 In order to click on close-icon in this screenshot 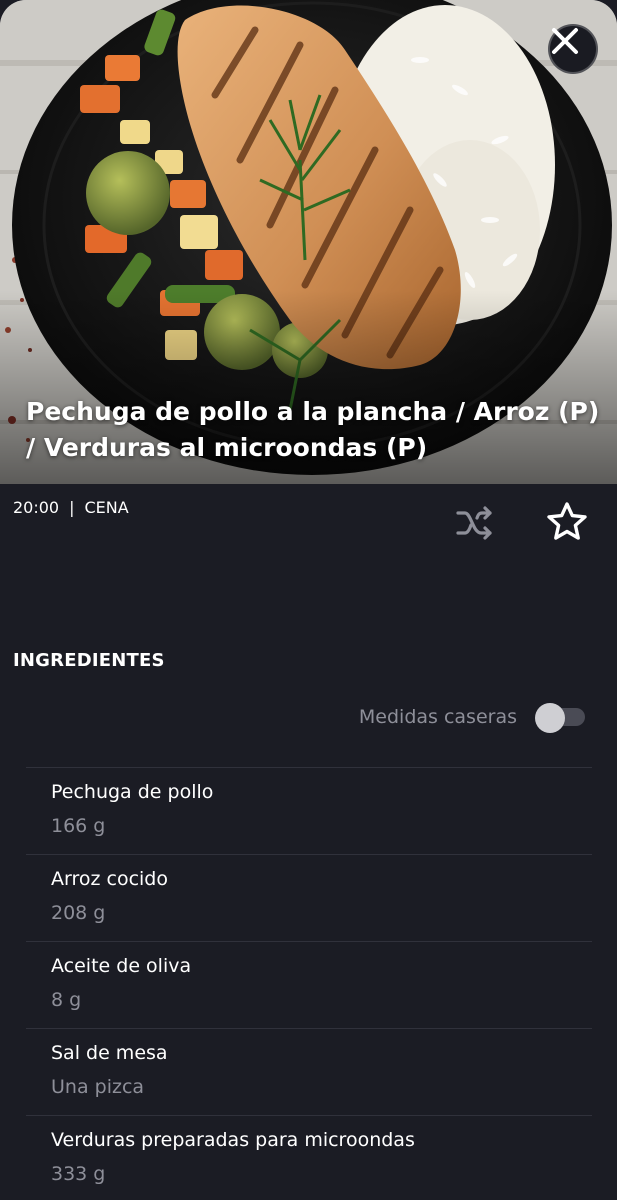, I will do `click(565, 41)`.